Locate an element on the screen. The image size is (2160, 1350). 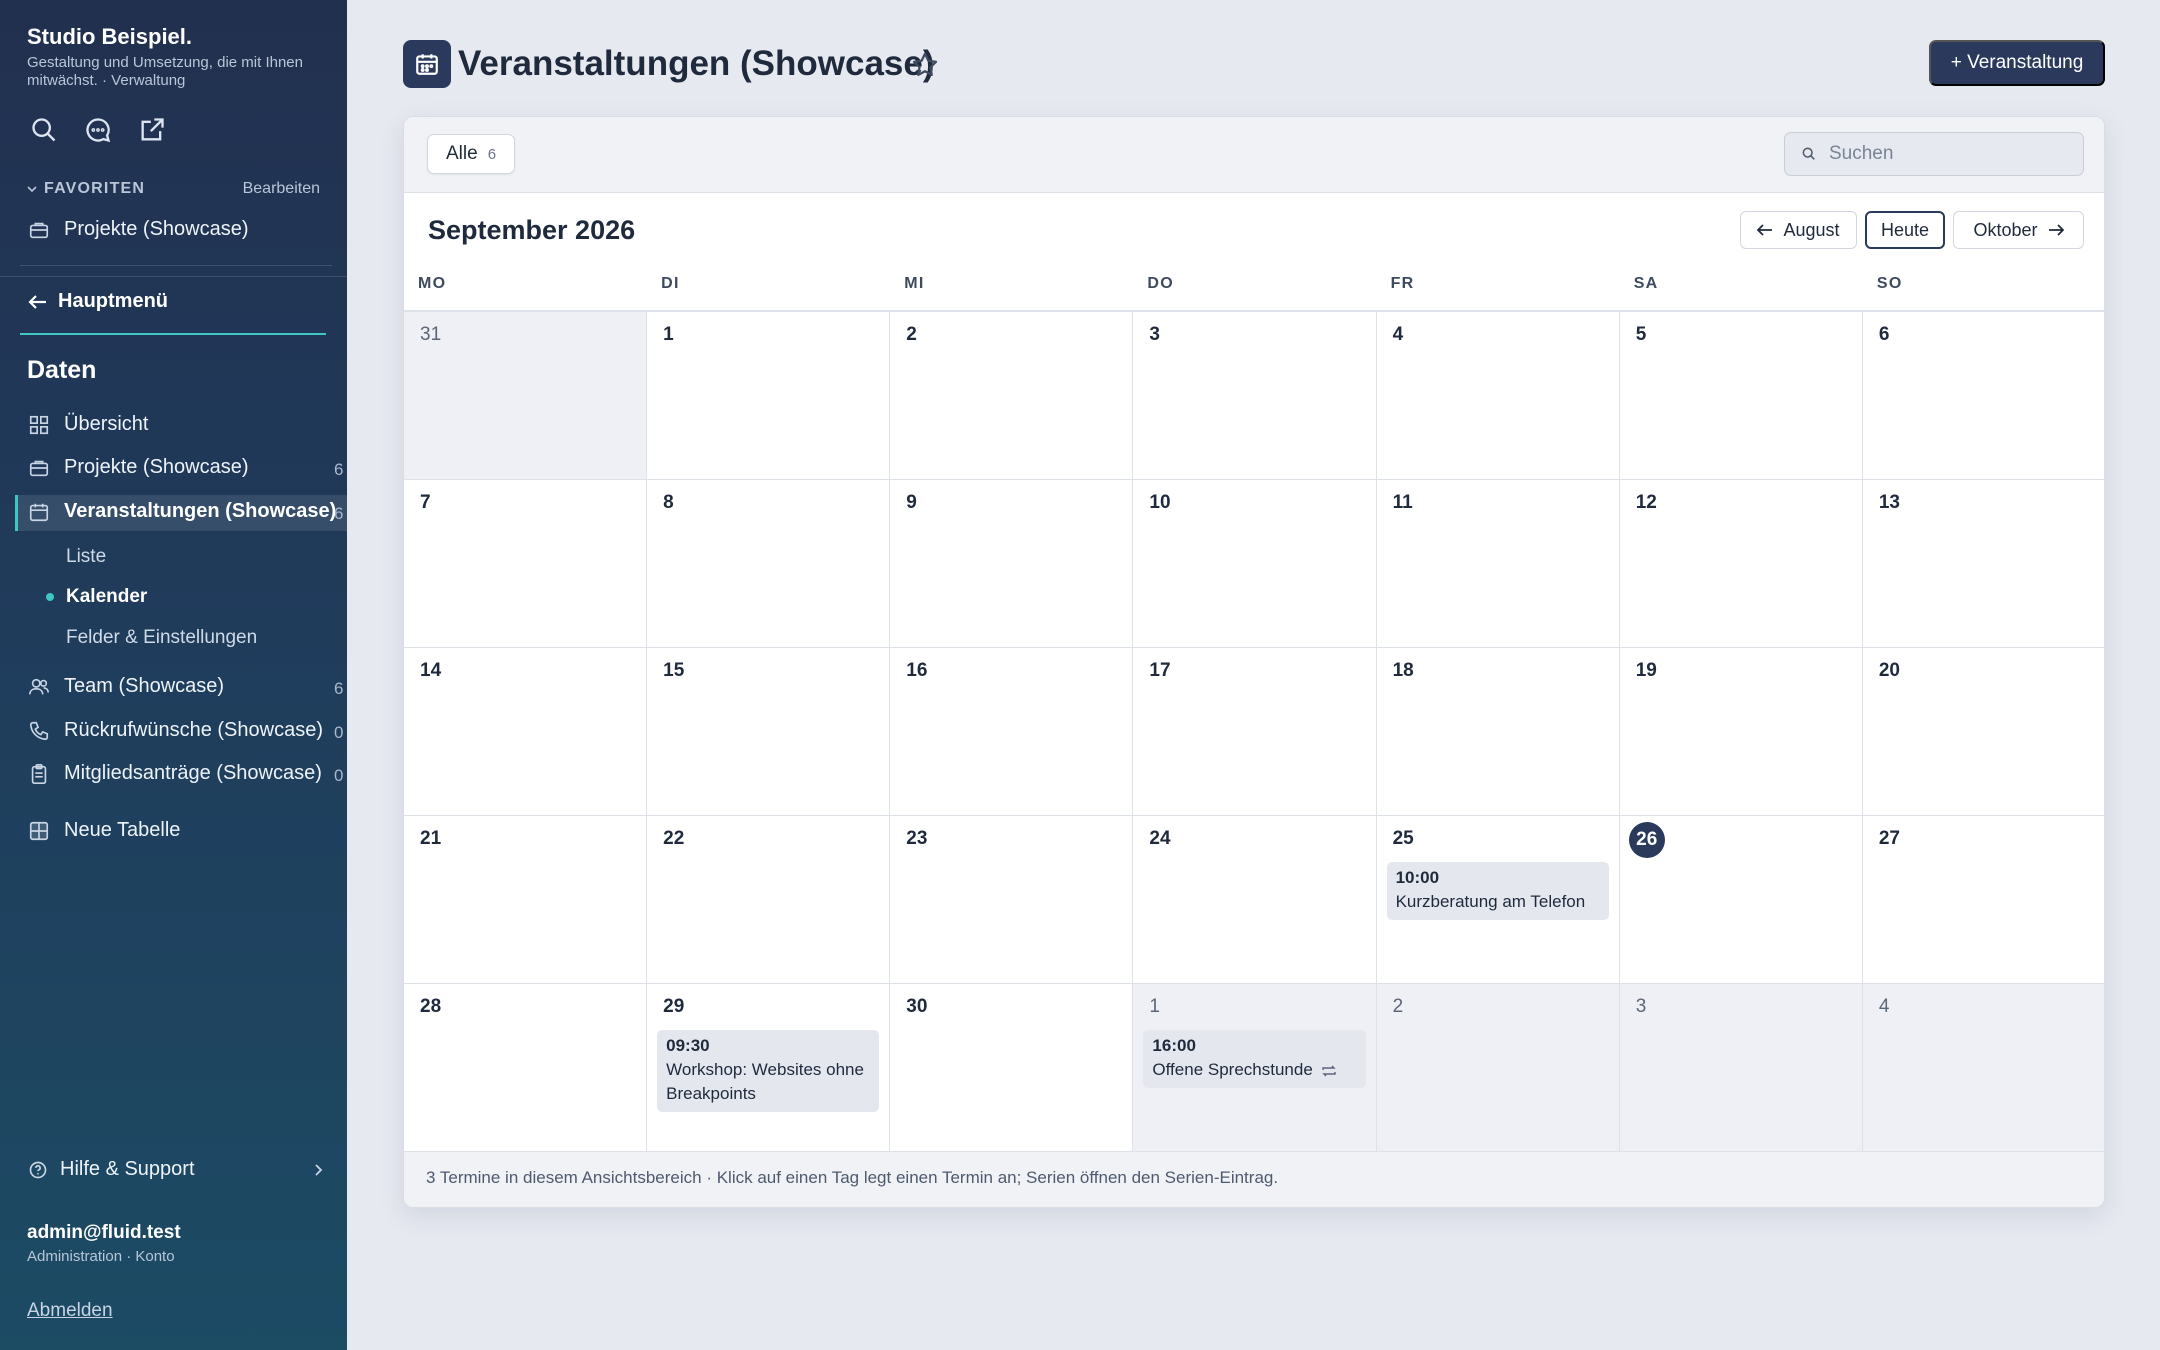
calendar-event: 16:00 Offene Sprechstunde is located at coordinates (1254, 1059).